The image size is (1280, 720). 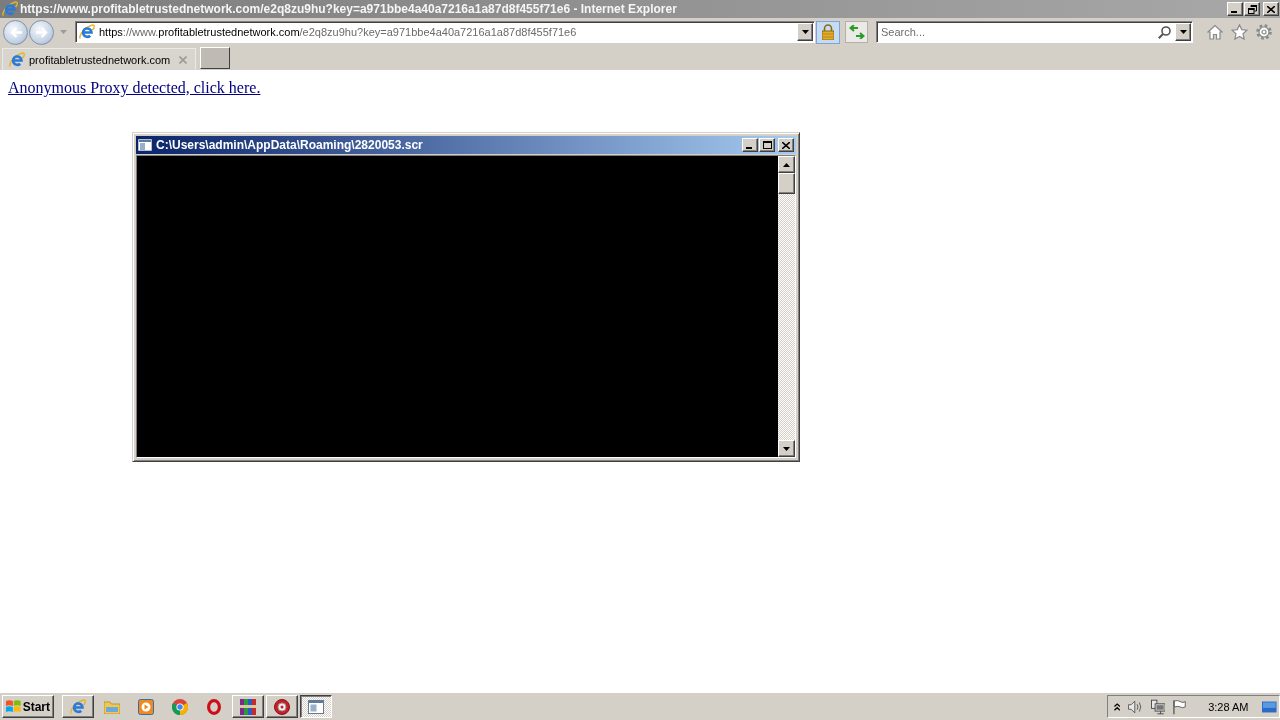 I want to click on address-text: https://www.profitabletrustednetwork.com/e2q8zu9hu?key=a971bbe4a40a7216a1a87d8f455f71e6, so click(x=338, y=32).